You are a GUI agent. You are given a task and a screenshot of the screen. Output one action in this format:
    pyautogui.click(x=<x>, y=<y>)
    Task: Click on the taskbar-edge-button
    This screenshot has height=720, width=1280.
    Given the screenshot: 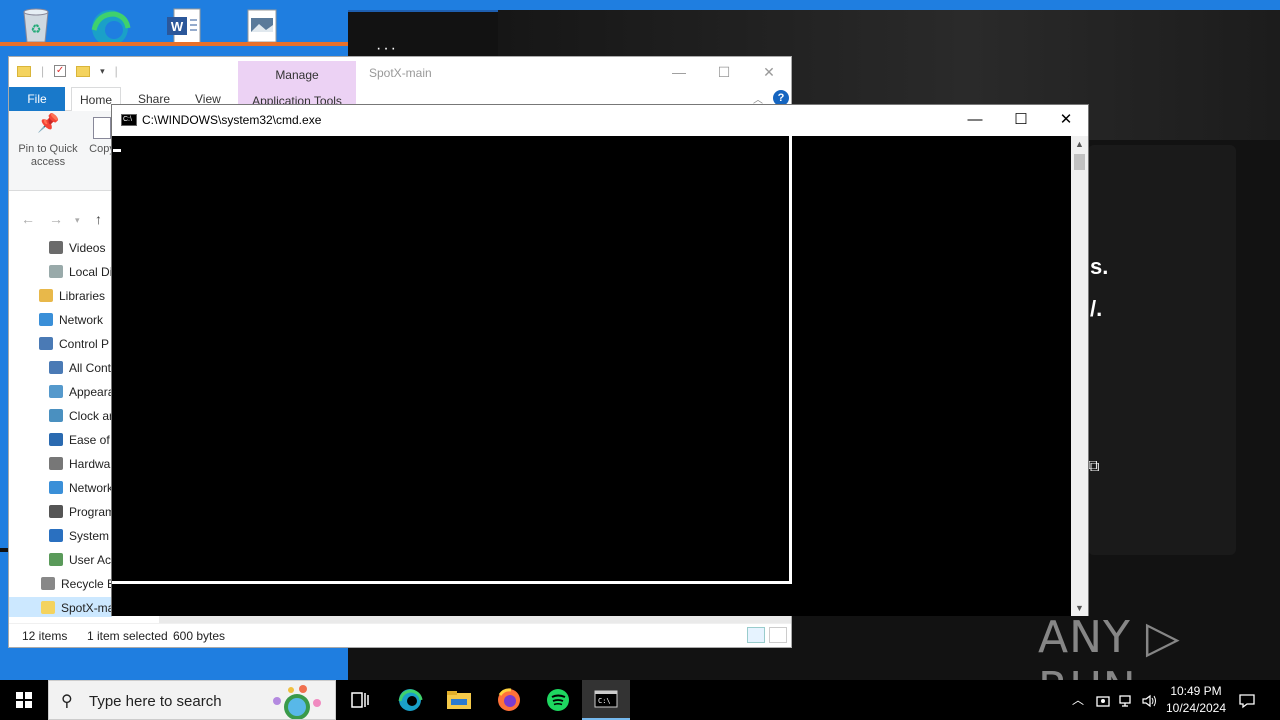 What is the action you would take?
    pyautogui.click(x=410, y=700)
    